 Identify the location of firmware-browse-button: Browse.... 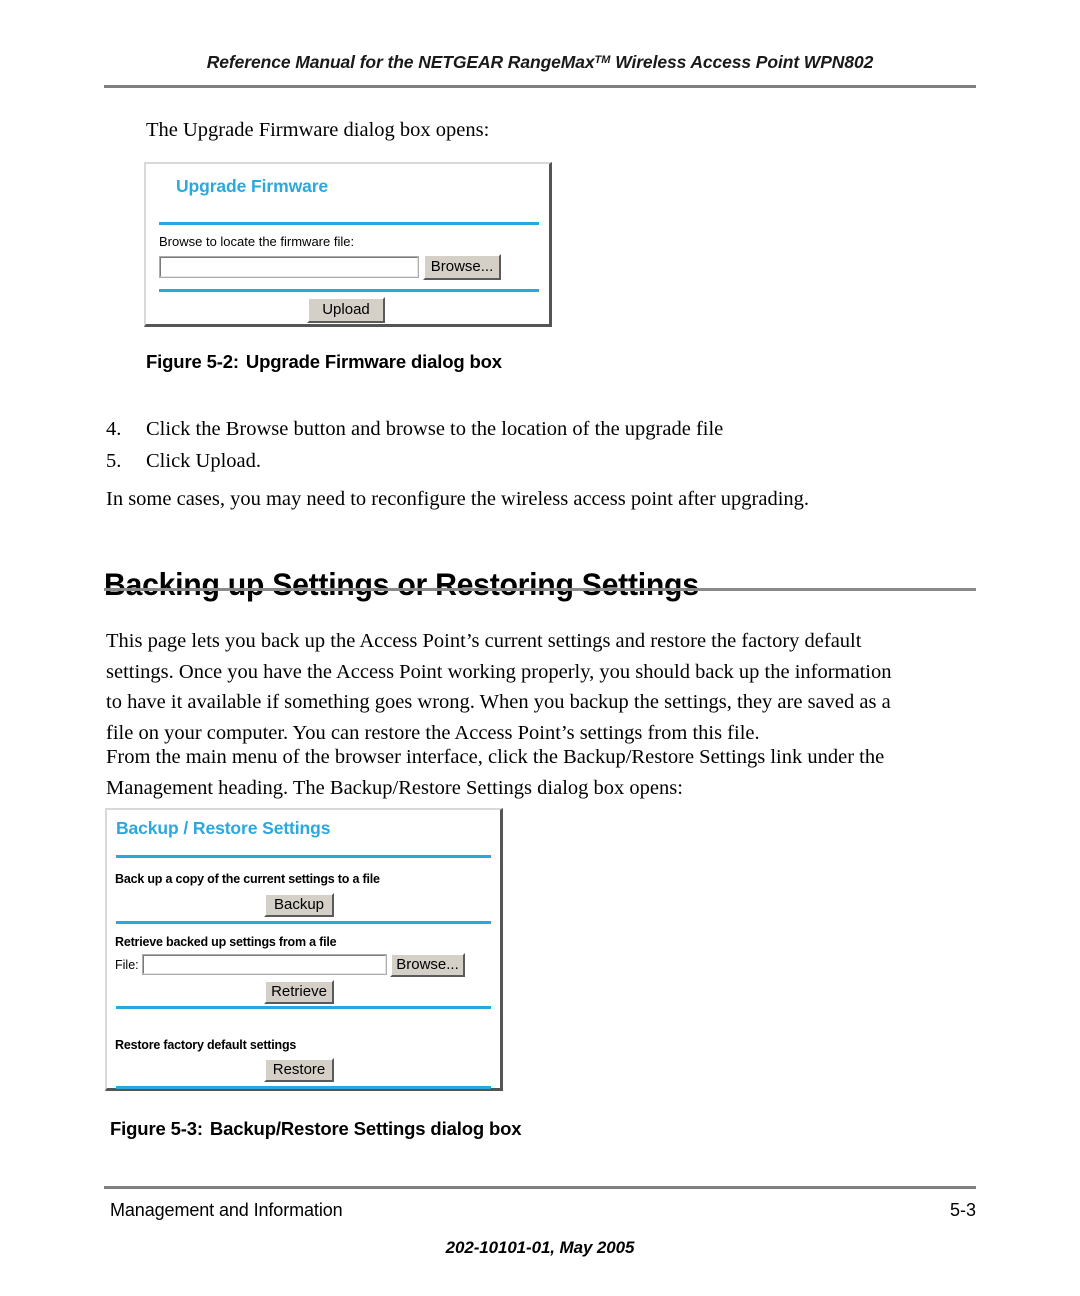
(462, 267).